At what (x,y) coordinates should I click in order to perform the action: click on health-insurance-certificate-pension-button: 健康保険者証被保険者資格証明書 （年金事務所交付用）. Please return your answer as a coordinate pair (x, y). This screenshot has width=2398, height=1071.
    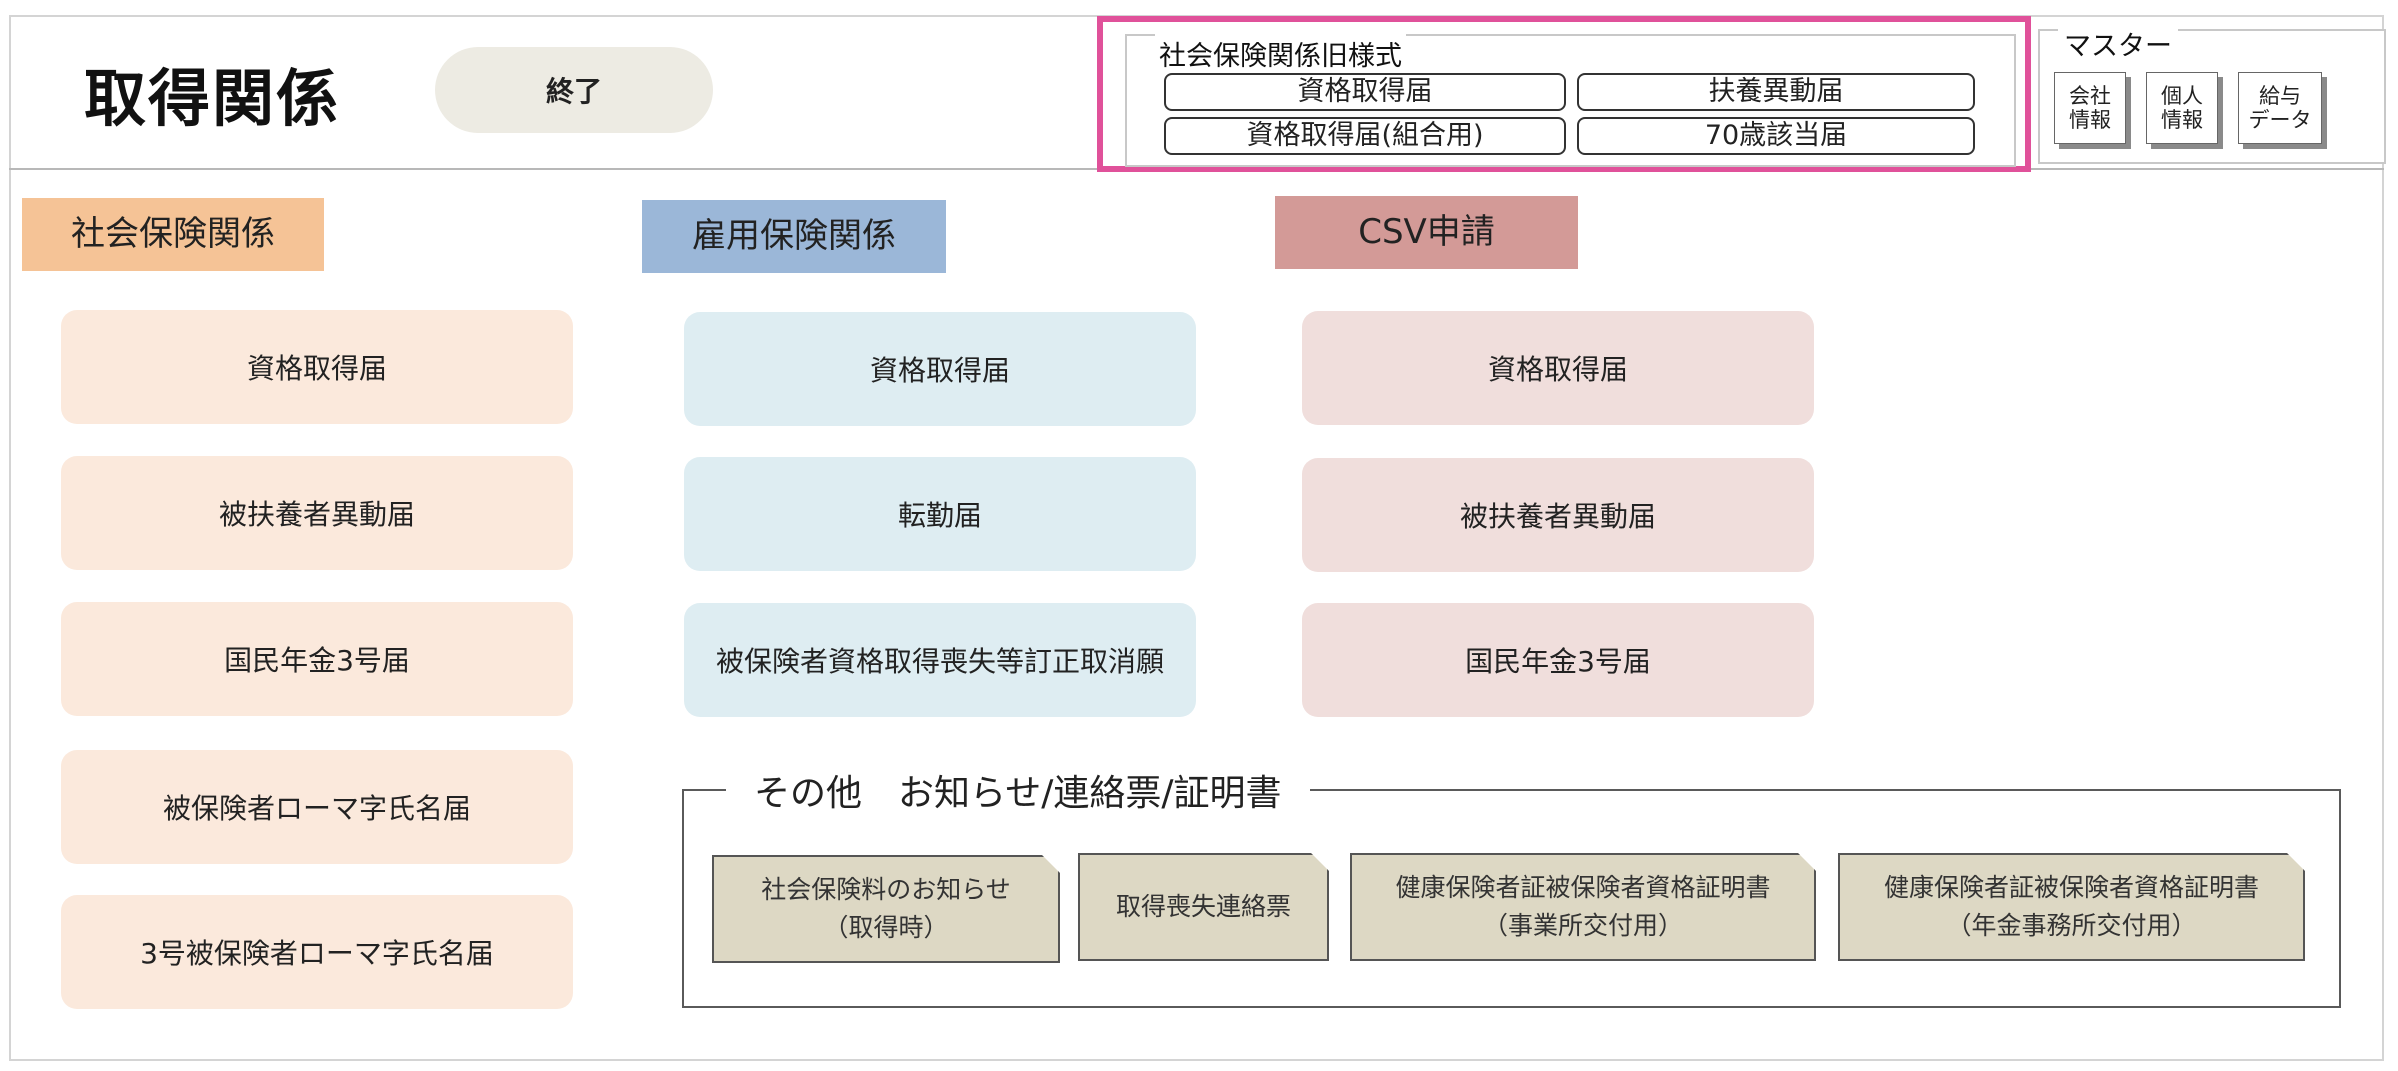
    Looking at the image, I should click on (2071, 907).